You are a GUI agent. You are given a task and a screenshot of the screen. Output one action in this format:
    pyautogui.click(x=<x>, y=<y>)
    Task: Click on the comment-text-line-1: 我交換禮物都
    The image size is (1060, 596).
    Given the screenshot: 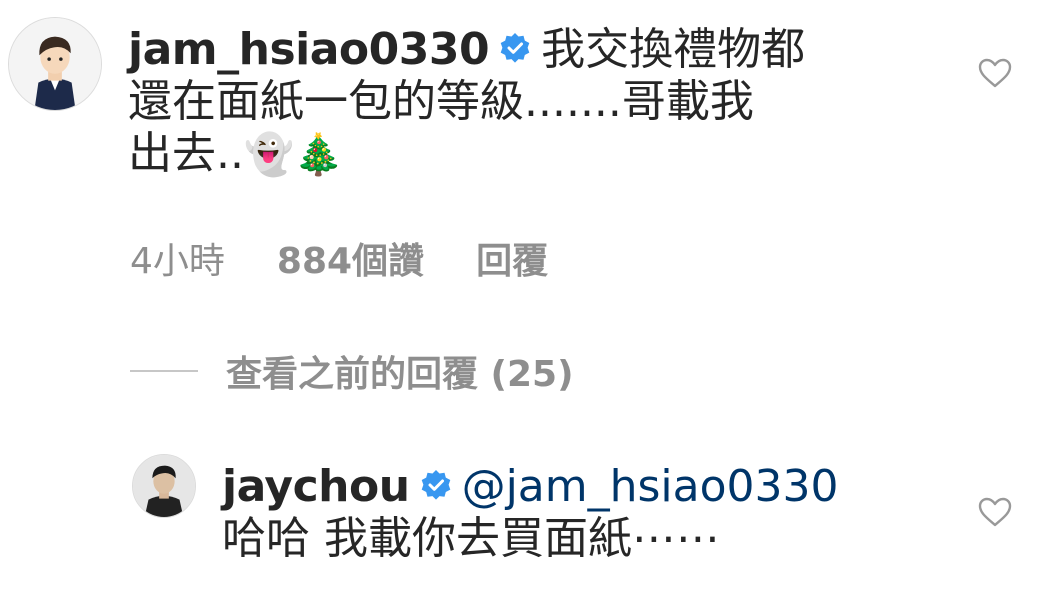 What is the action you would take?
    pyautogui.click(x=673, y=49)
    